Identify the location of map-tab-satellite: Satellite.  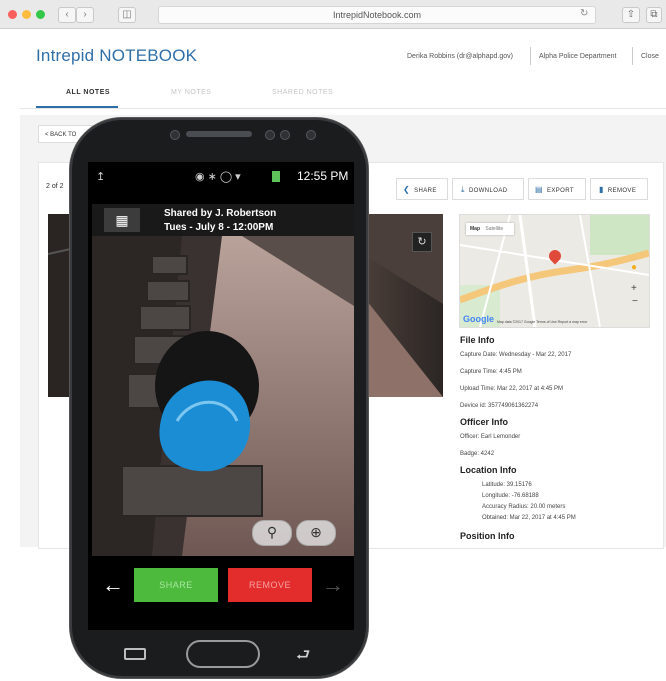
(492, 229).